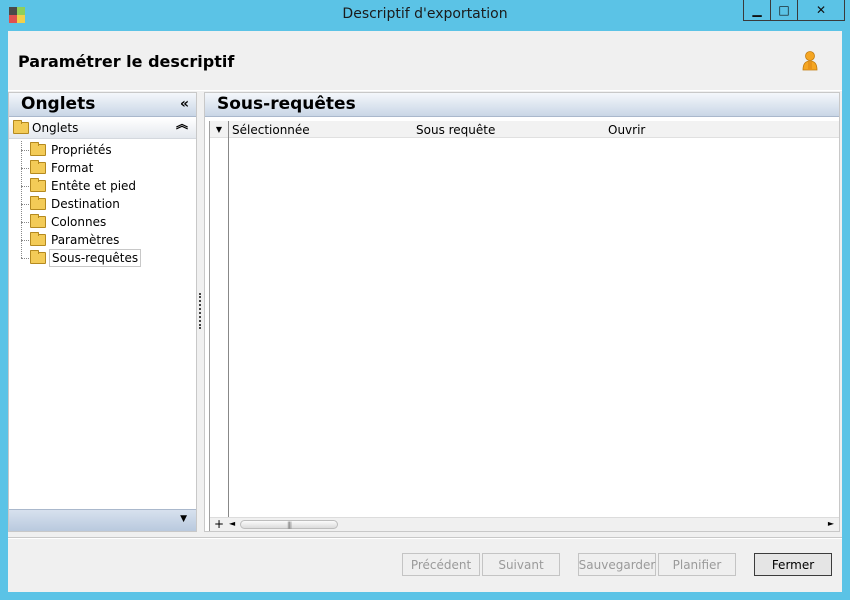 This screenshot has height=600, width=850. I want to click on tree-item-label: Sous-requêtes, so click(95, 258).